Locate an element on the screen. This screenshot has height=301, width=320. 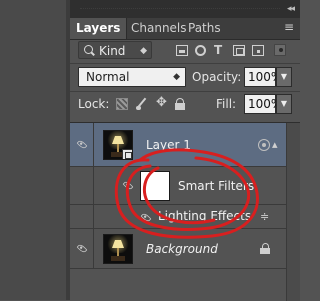
panel-grip is located at coordinates (180, 9).